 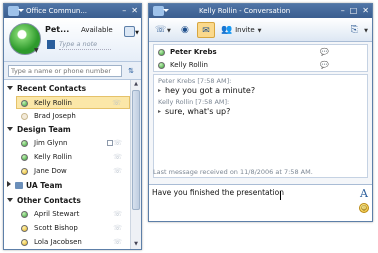 What do you see at coordinates (161, 11) in the screenshot?
I see `conversation-menu-icon` at bounding box center [161, 11].